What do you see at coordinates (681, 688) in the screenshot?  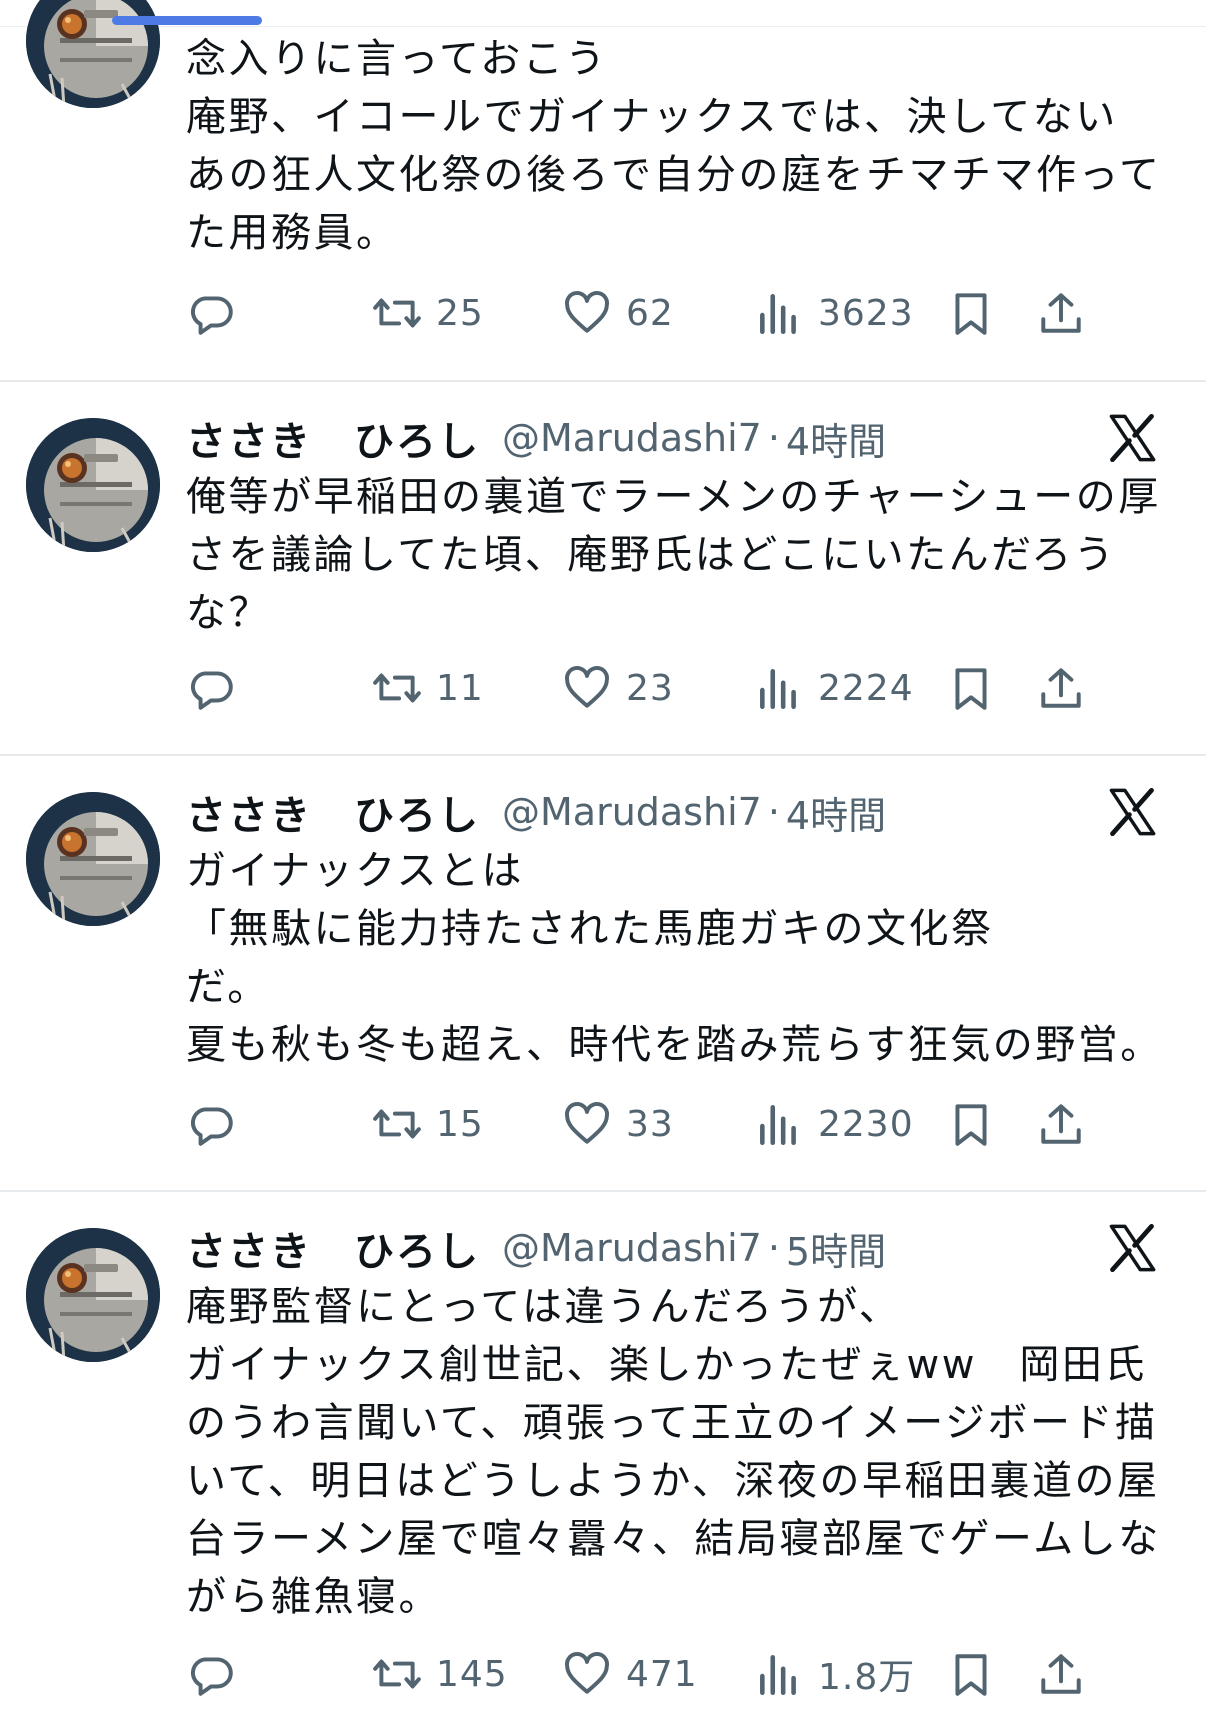 I see `tweet-actions: 11 23 2224` at bounding box center [681, 688].